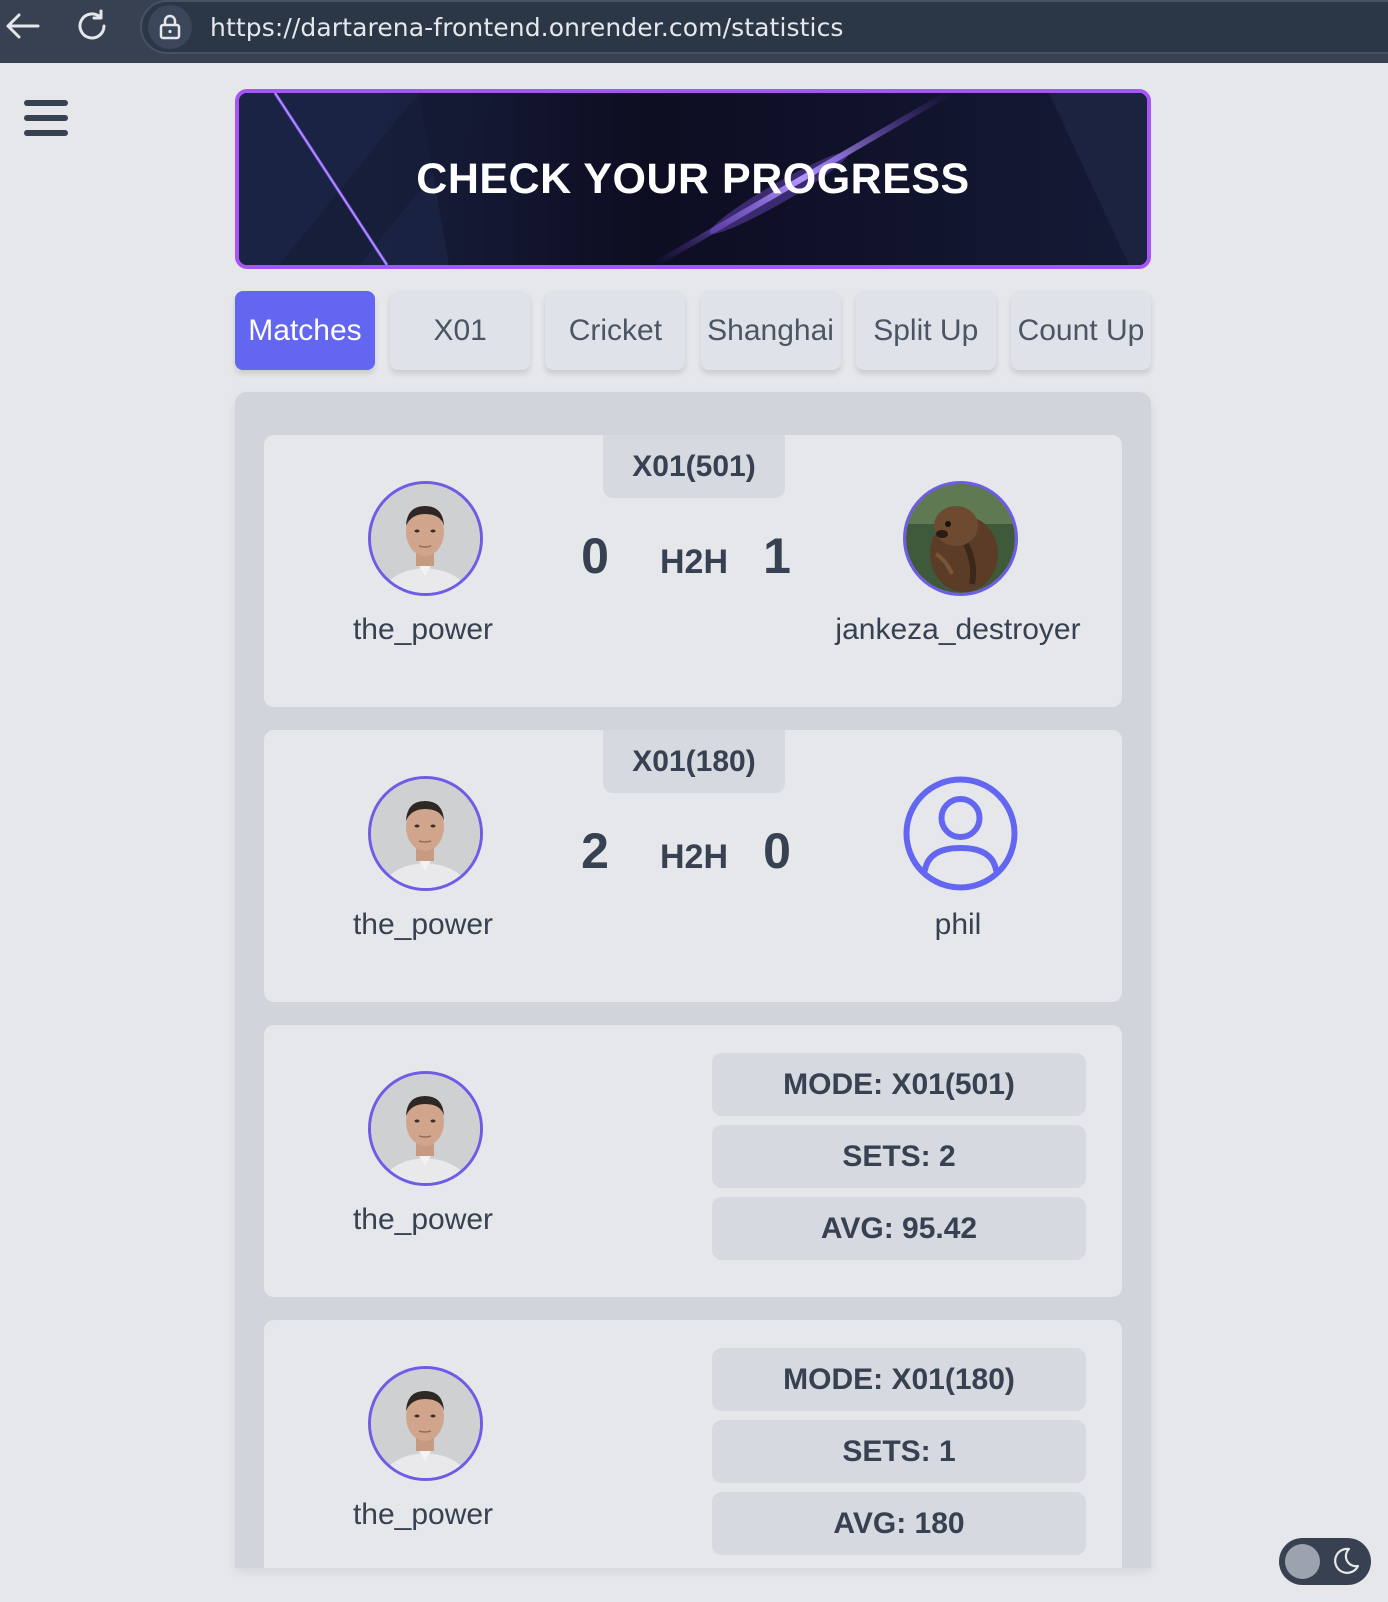 Image resolution: width=1388 pixels, height=1602 pixels. I want to click on sets-stat: SETS: 2, so click(899, 1156).